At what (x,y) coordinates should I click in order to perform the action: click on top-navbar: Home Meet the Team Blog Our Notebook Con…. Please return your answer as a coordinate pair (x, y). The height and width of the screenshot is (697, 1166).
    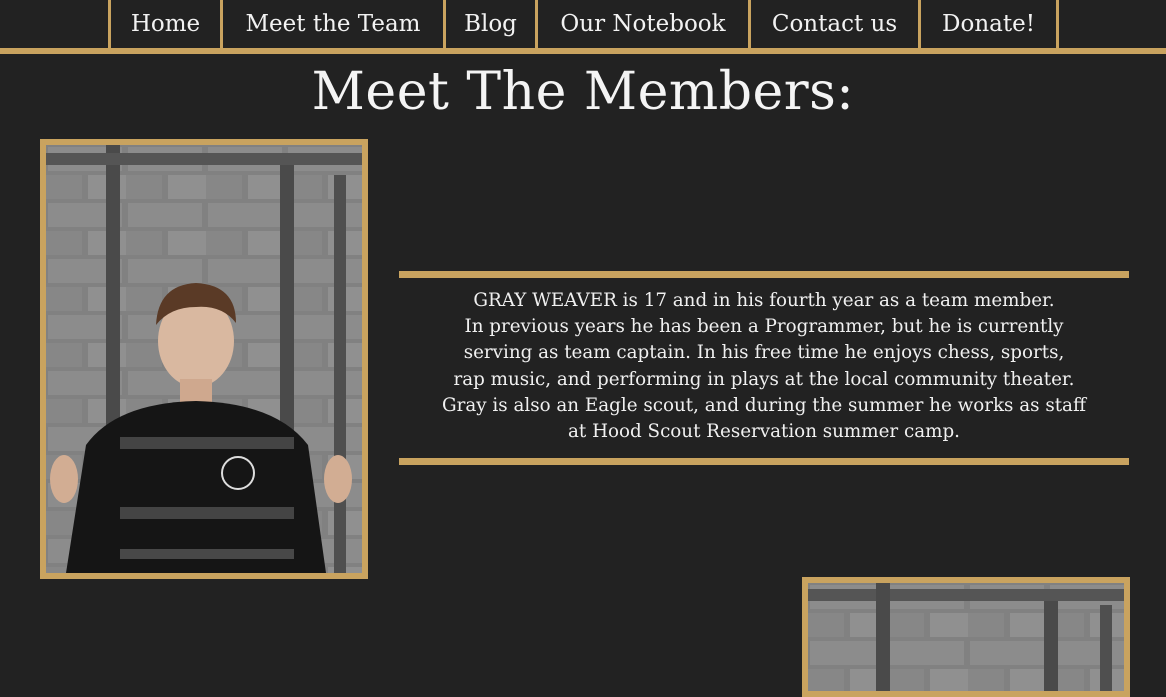
    Looking at the image, I should click on (583, 27).